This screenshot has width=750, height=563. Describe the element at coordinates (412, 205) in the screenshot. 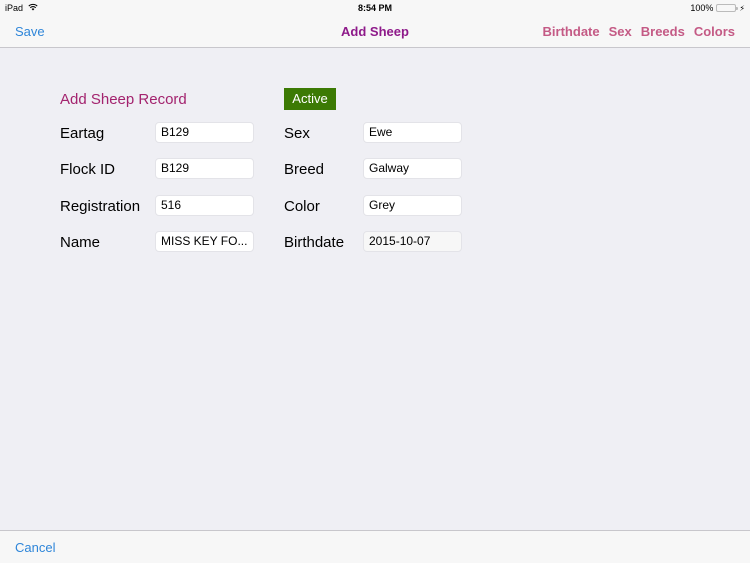

I see `color-field: Grey` at that location.